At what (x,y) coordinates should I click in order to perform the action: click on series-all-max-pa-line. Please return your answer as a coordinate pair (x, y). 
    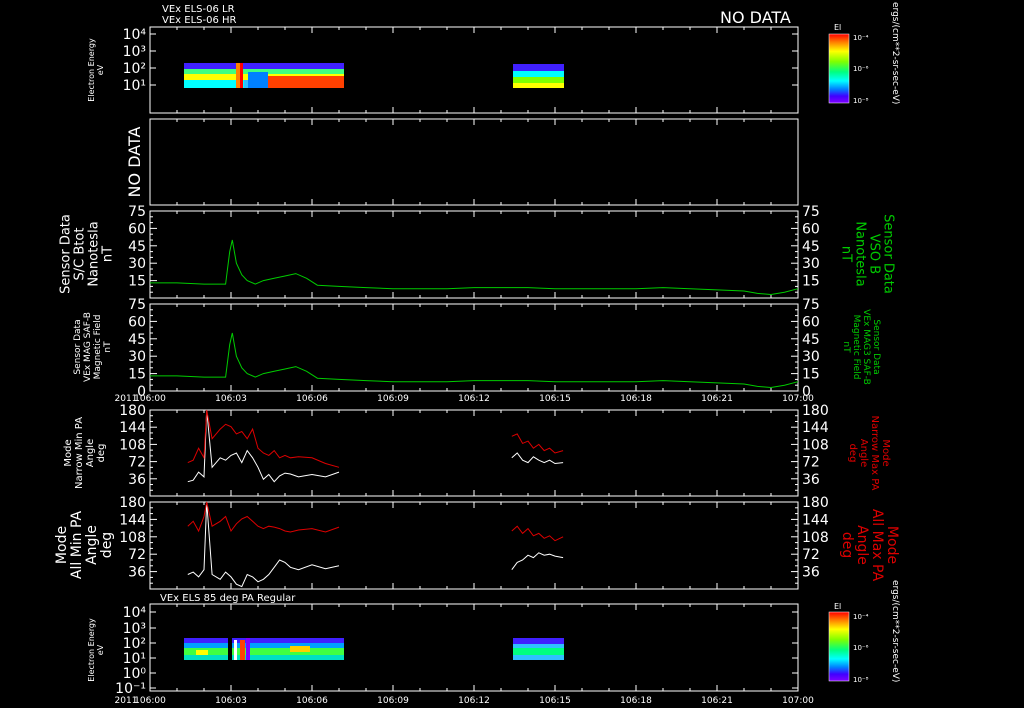
    Looking at the image, I should click on (263, 517).